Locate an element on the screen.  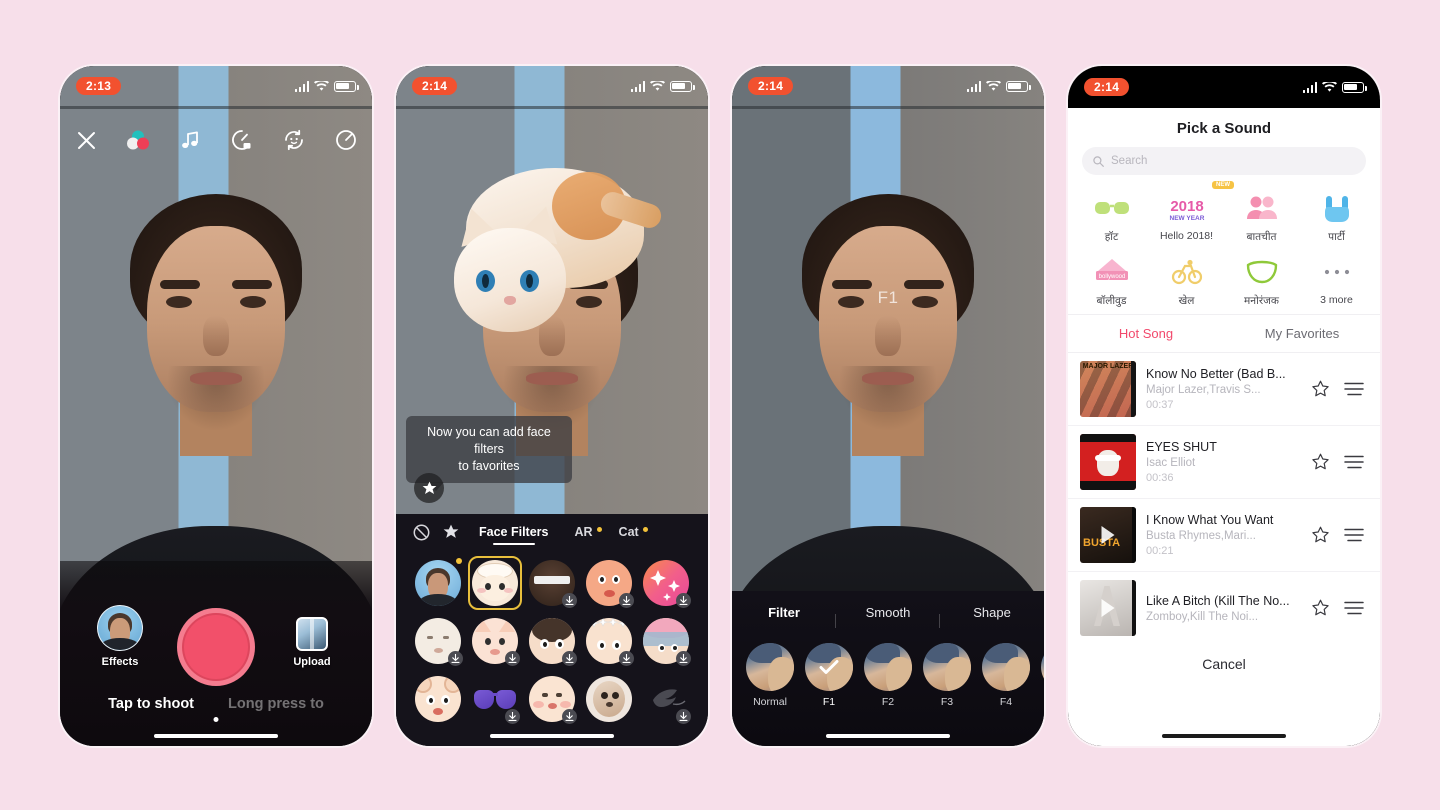
close-button is located at coordinates (86, 140).